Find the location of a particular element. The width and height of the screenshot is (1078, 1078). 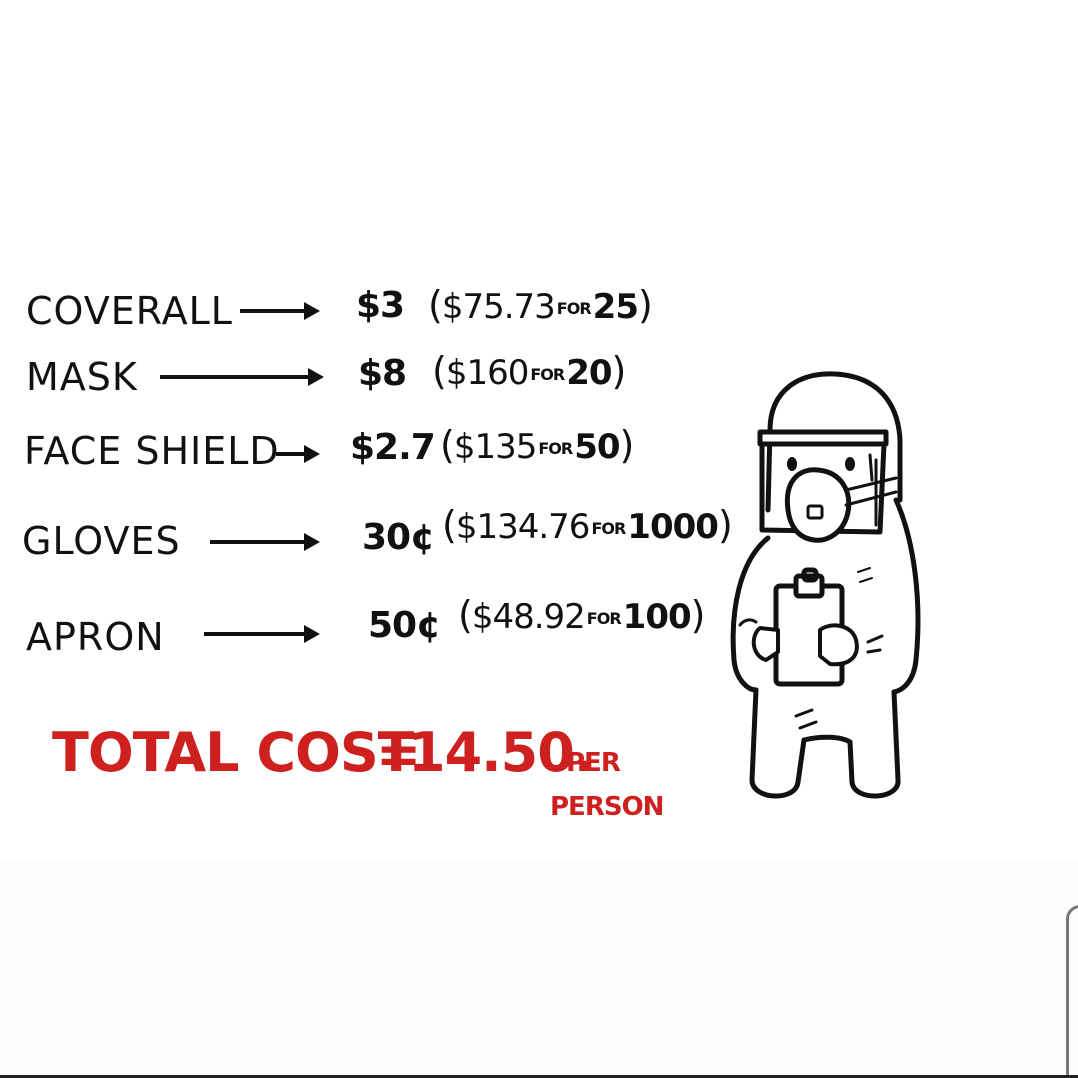

bulk-quantity: 25 is located at coordinates (615, 307).